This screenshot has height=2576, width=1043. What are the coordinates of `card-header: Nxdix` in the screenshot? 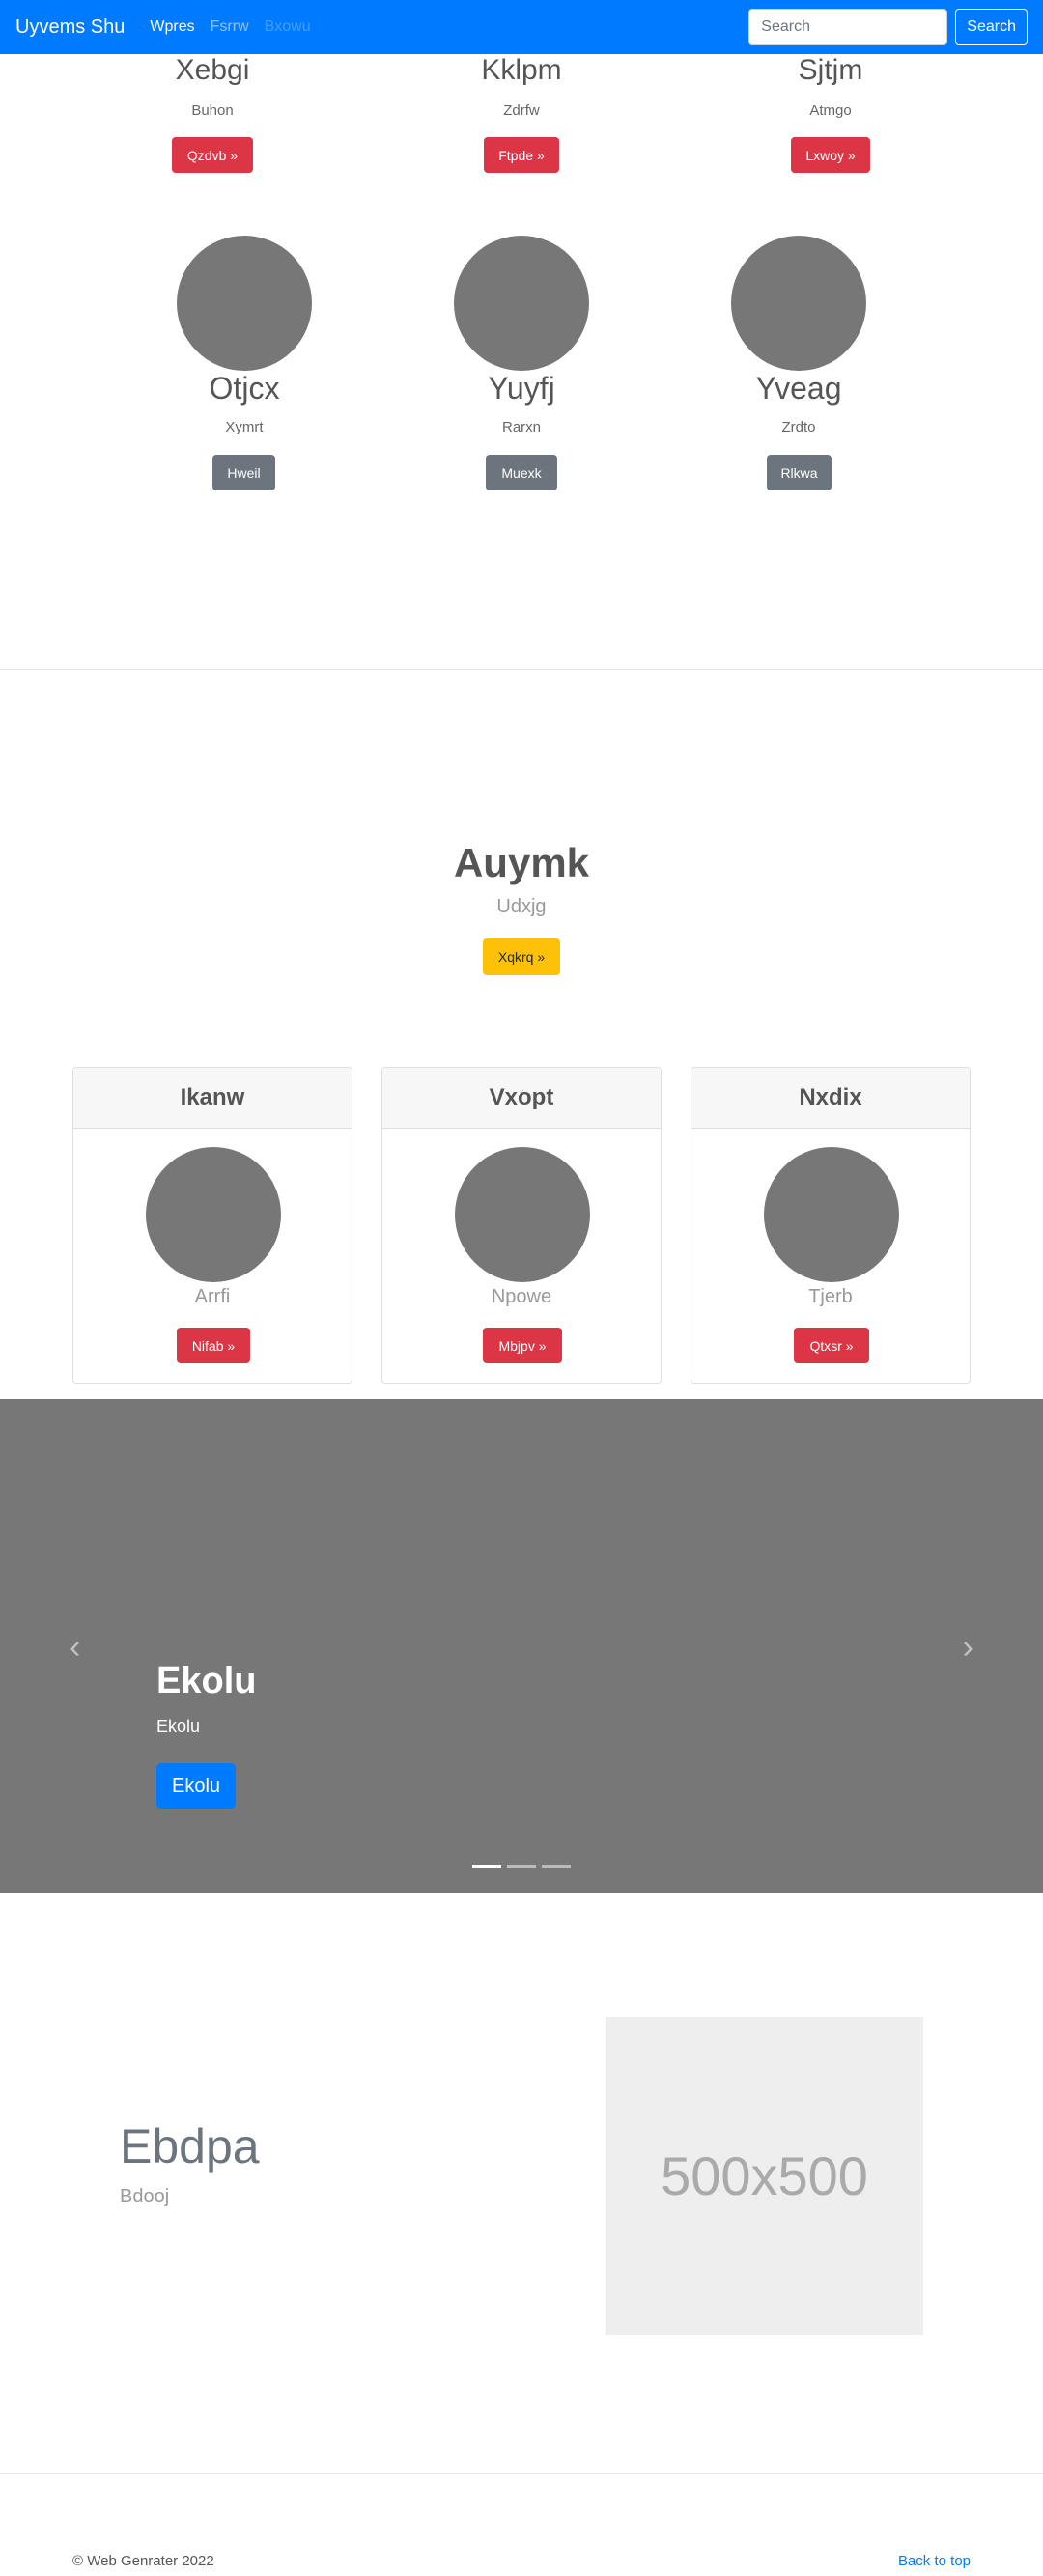 It's located at (831, 1098).